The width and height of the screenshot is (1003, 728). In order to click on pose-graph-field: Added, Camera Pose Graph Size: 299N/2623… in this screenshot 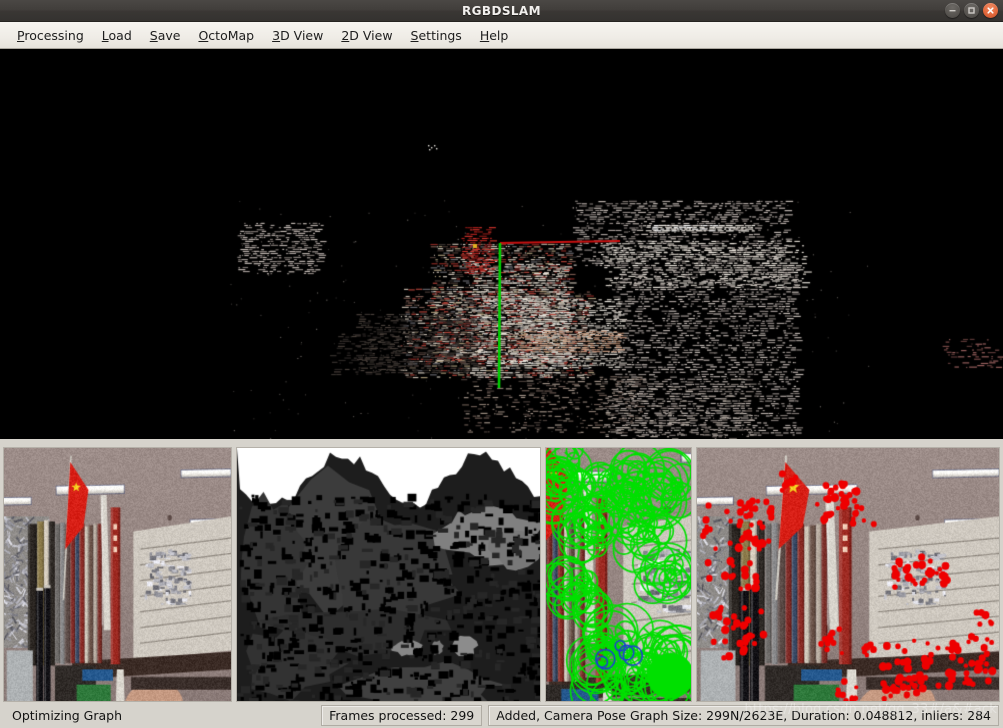, I will do `click(743, 715)`.